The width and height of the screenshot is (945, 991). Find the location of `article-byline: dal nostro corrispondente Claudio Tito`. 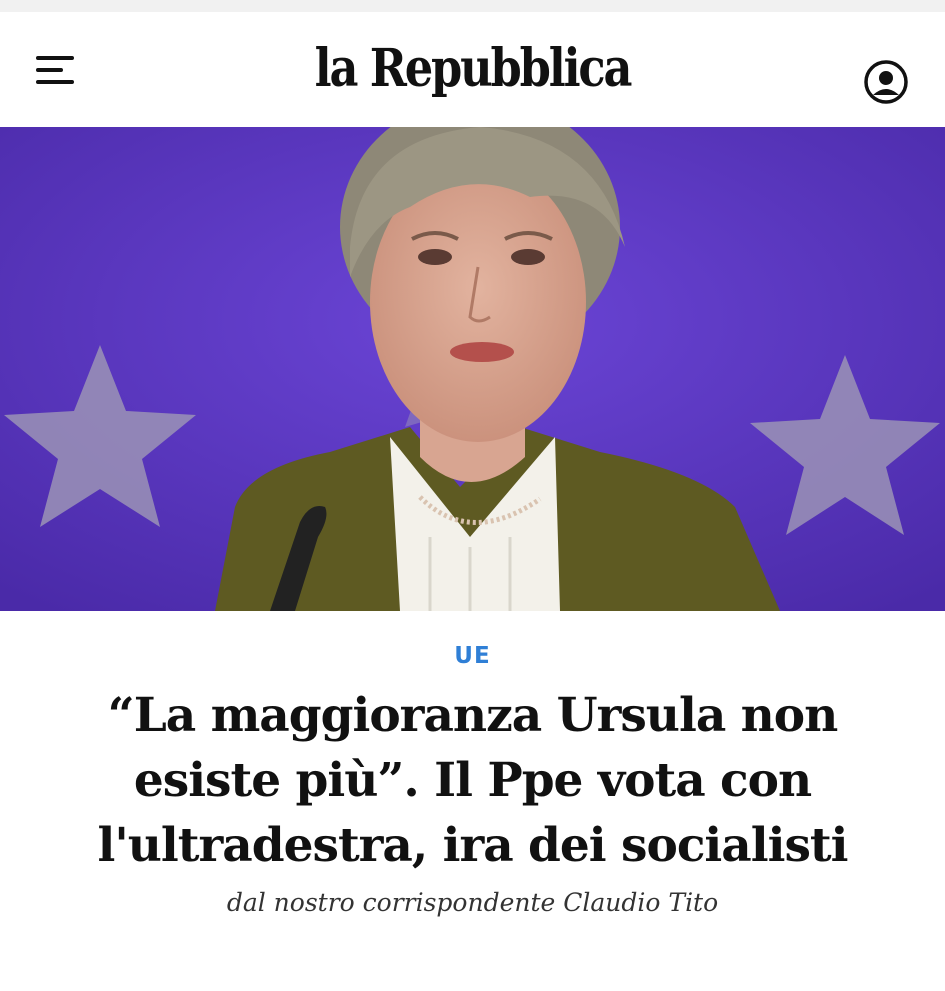

article-byline: dal nostro corrispondente Claudio Tito is located at coordinates (472, 902).